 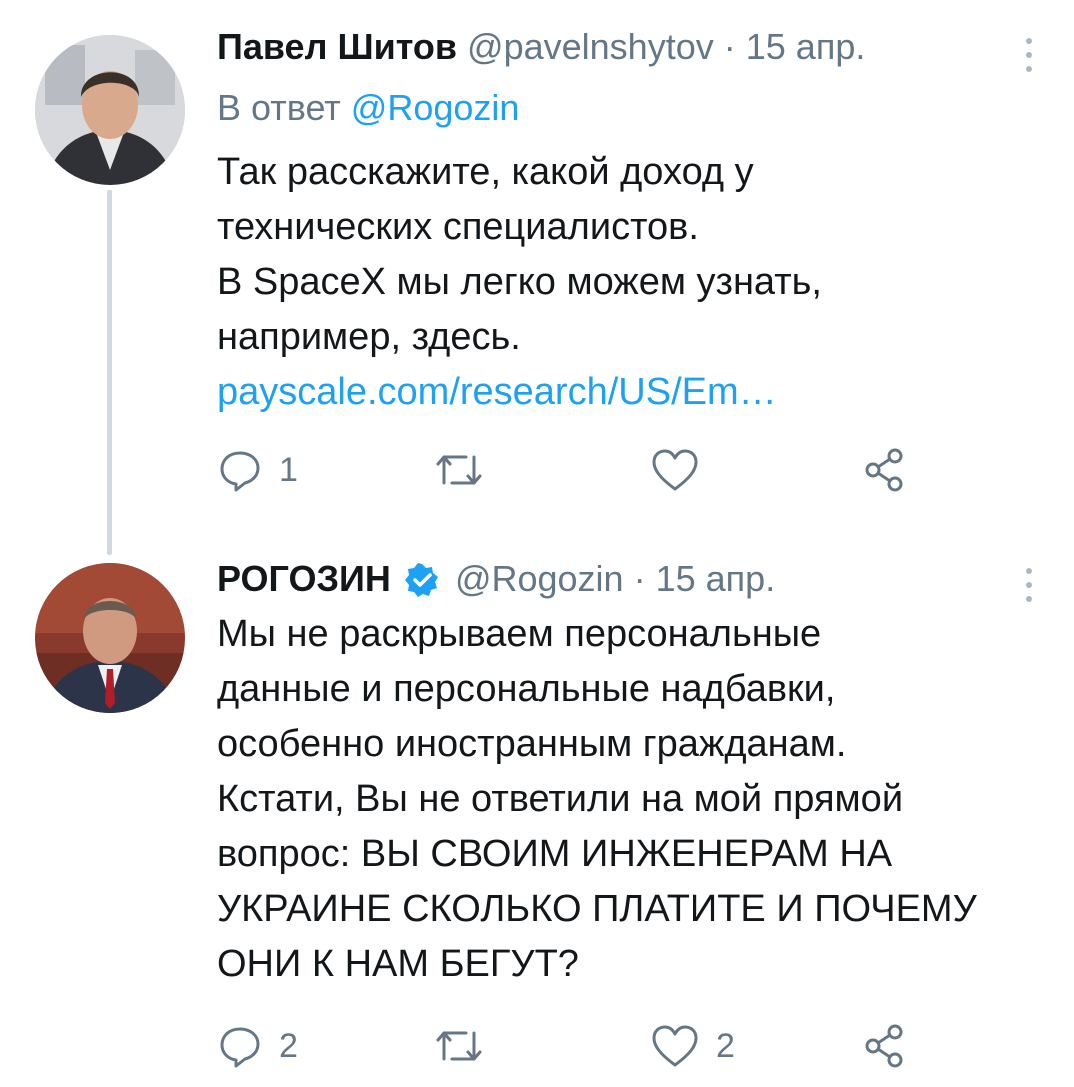 I want to click on tweet-header: Павел Шитов @pavelnshytov · 15 апр., so click(x=541, y=47).